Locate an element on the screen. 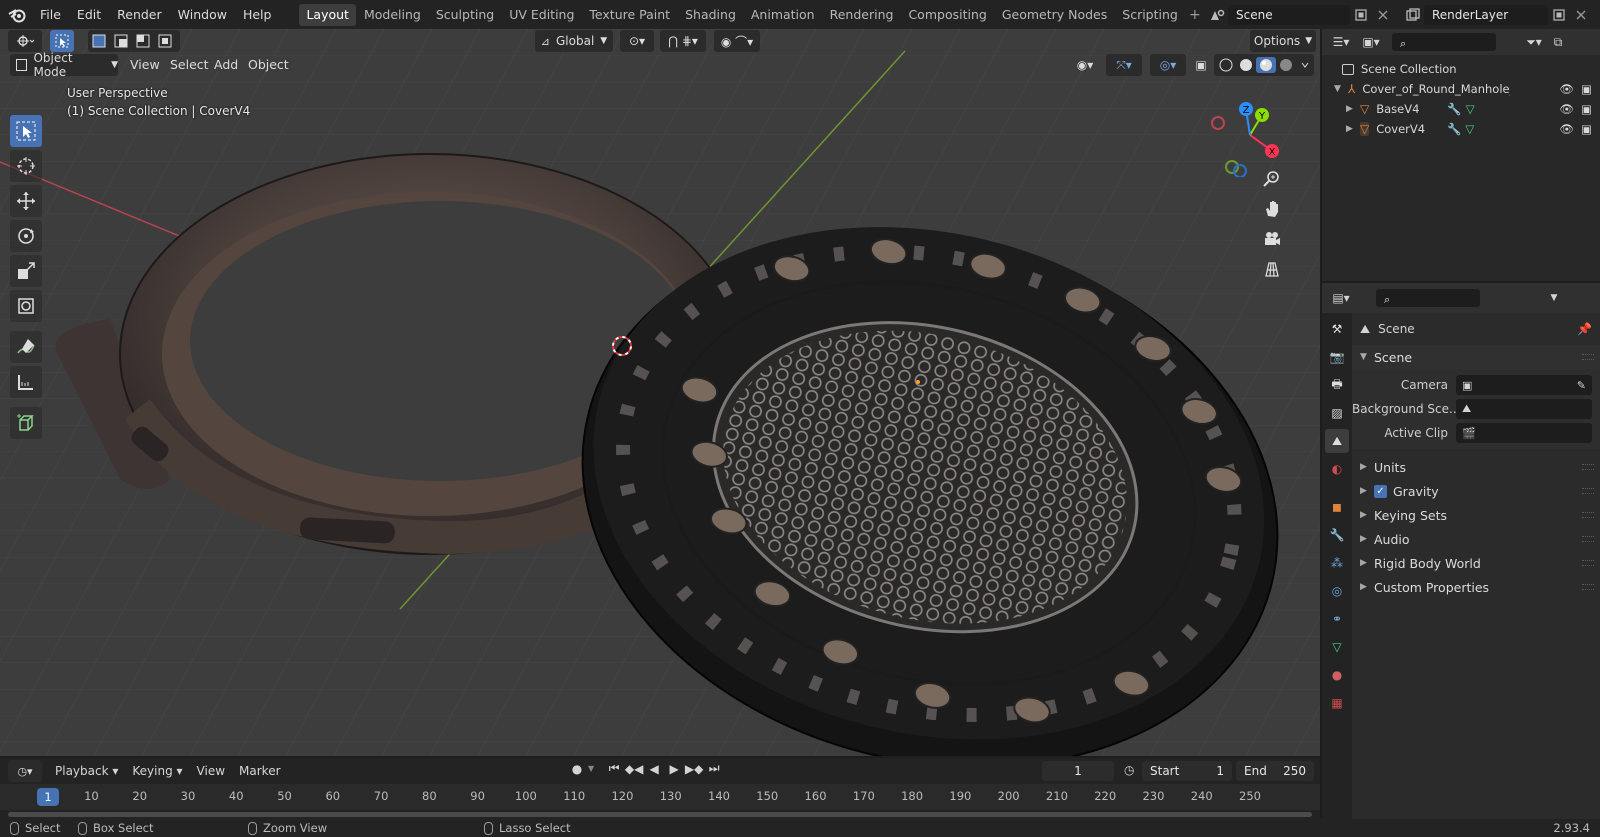 The image size is (1600, 837). camera-field: ▣ ✎ is located at coordinates (1524, 385).